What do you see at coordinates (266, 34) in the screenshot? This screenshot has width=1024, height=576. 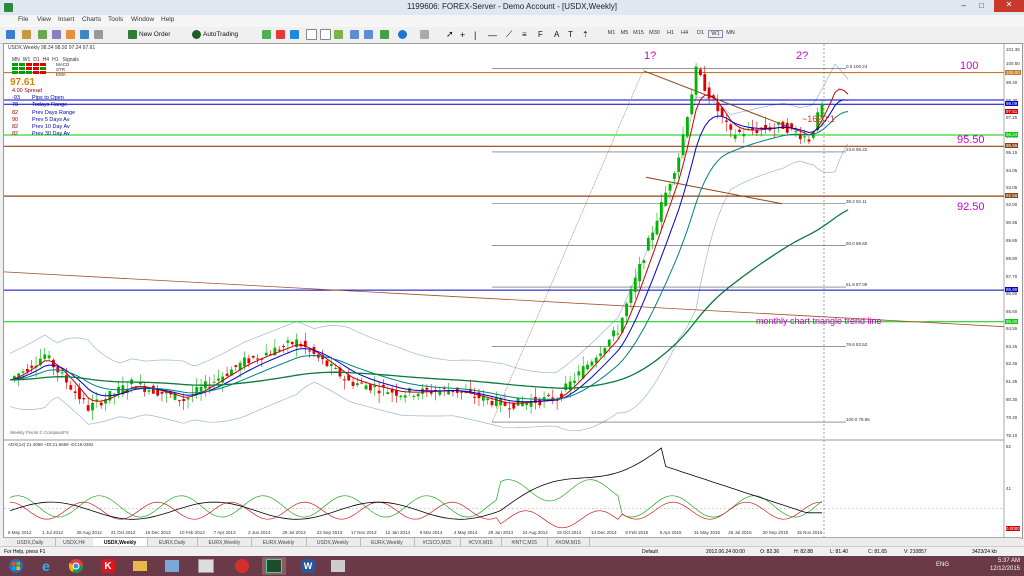 I see `bar-chart-button` at bounding box center [266, 34].